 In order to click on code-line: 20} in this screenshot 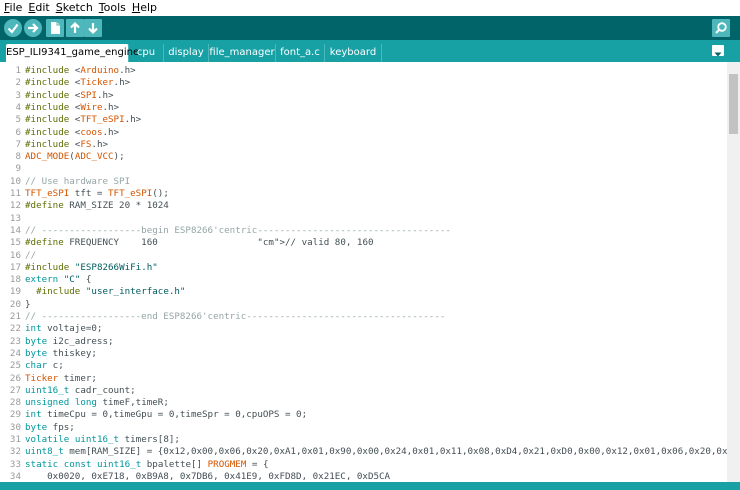, I will do `click(15, 305)`.